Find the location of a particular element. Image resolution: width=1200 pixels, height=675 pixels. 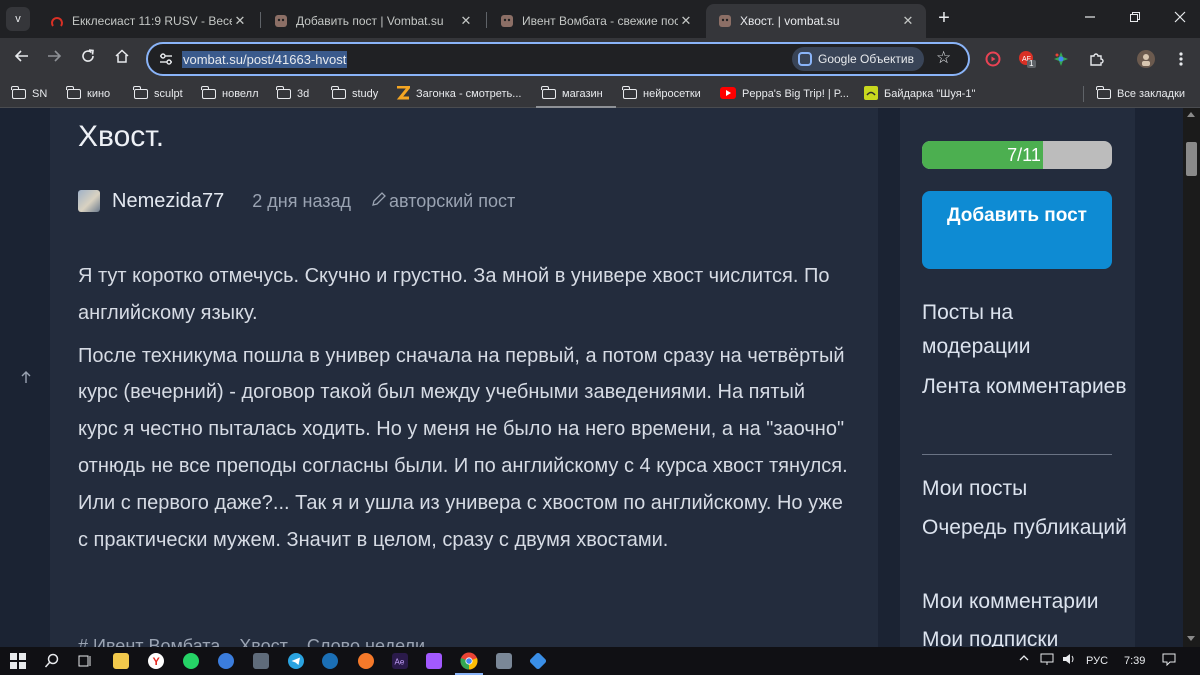

telegram-icon is located at coordinates (296, 661).